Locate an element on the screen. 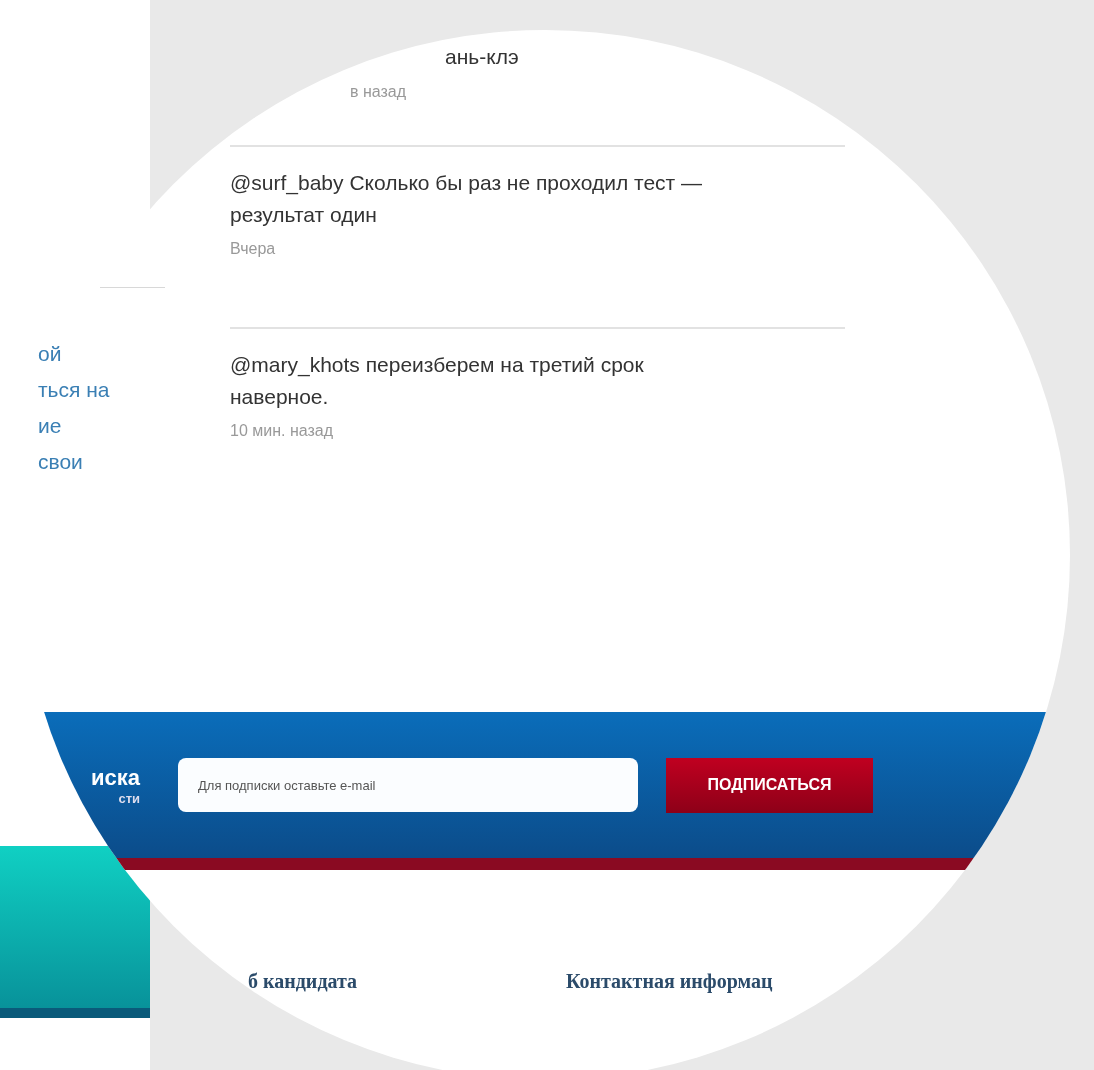 The height and width of the screenshot is (1070, 1094). subscribe-button: ПОДПИСАТЬСЯ is located at coordinates (769, 785).